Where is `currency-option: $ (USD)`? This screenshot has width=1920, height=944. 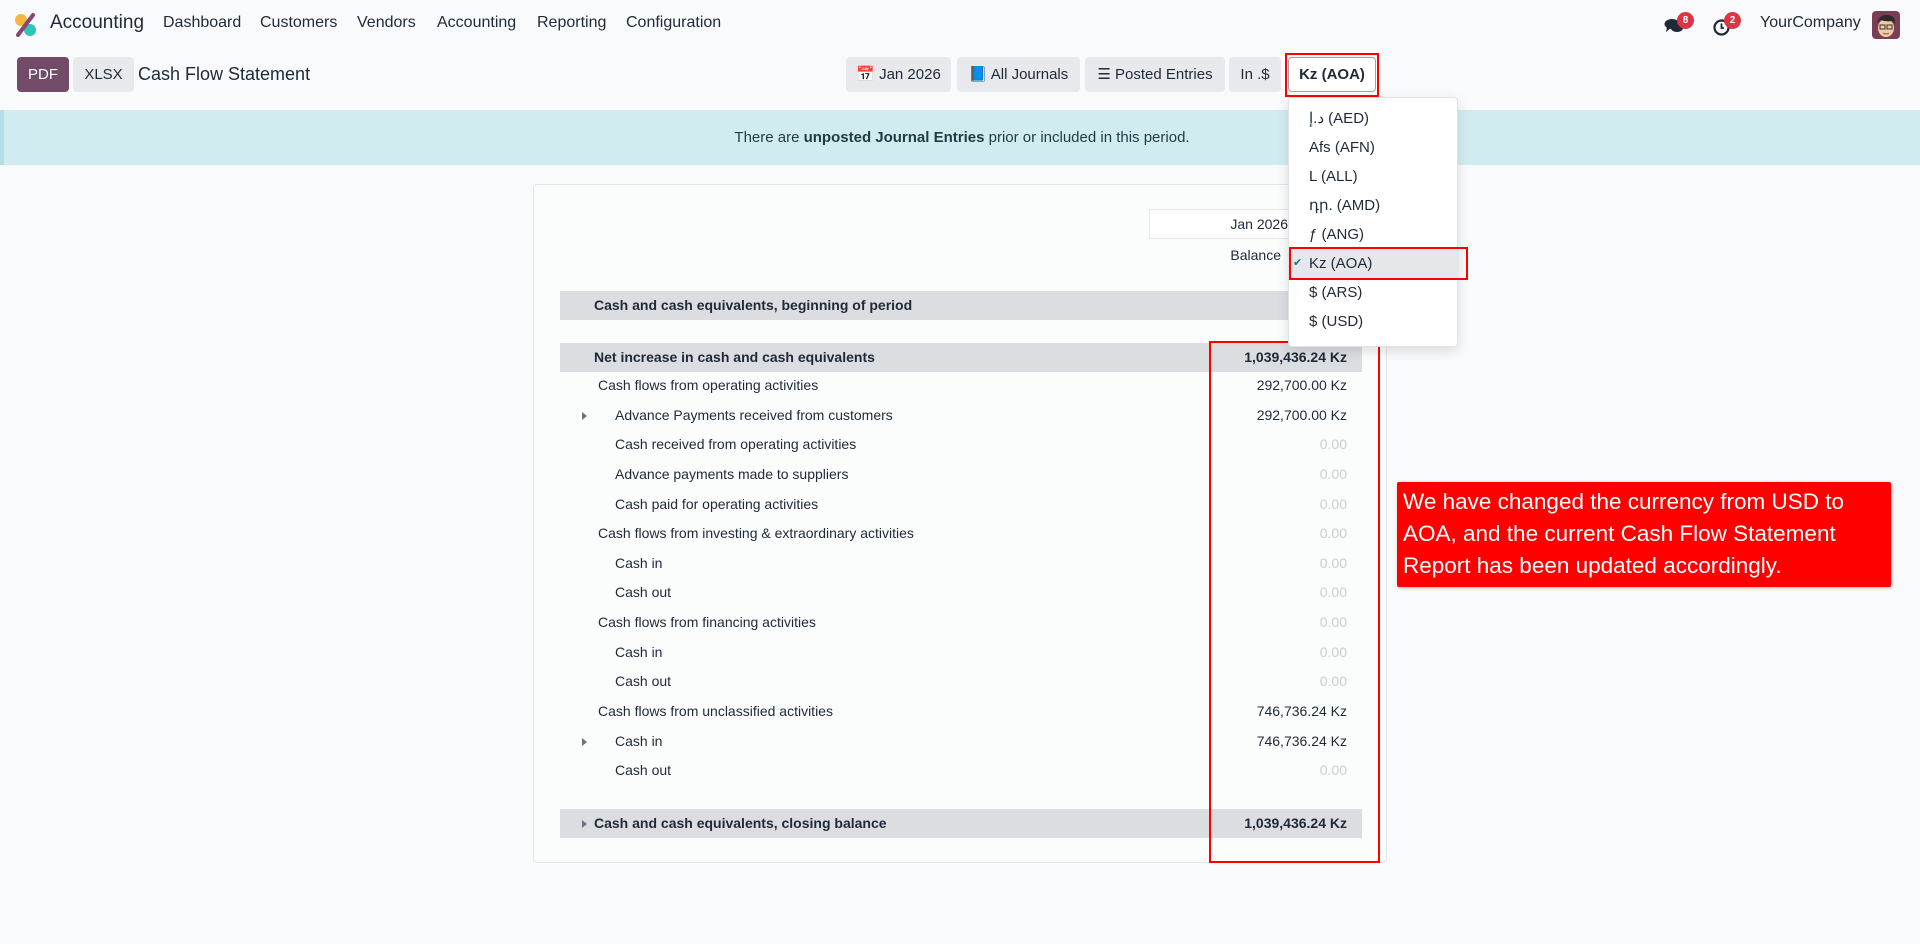 currency-option: $ (USD) is located at coordinates (1373, 321).